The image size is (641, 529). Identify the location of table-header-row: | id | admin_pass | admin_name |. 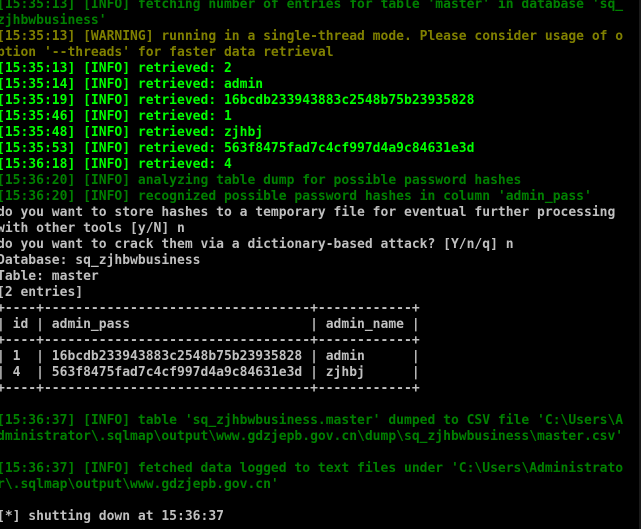
(210, 324).